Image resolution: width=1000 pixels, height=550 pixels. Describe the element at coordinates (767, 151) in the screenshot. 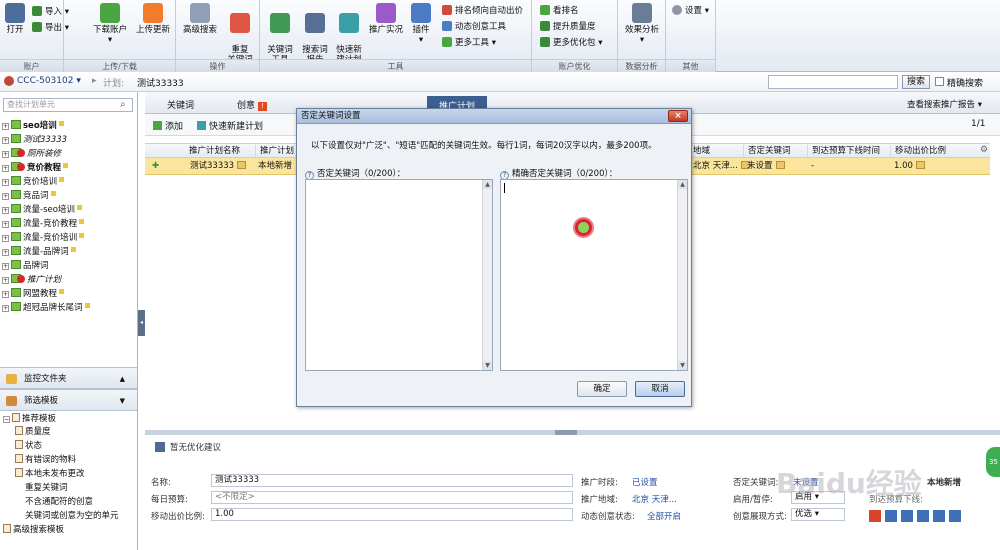

I see `col-negative: 否定关键词` at that location.